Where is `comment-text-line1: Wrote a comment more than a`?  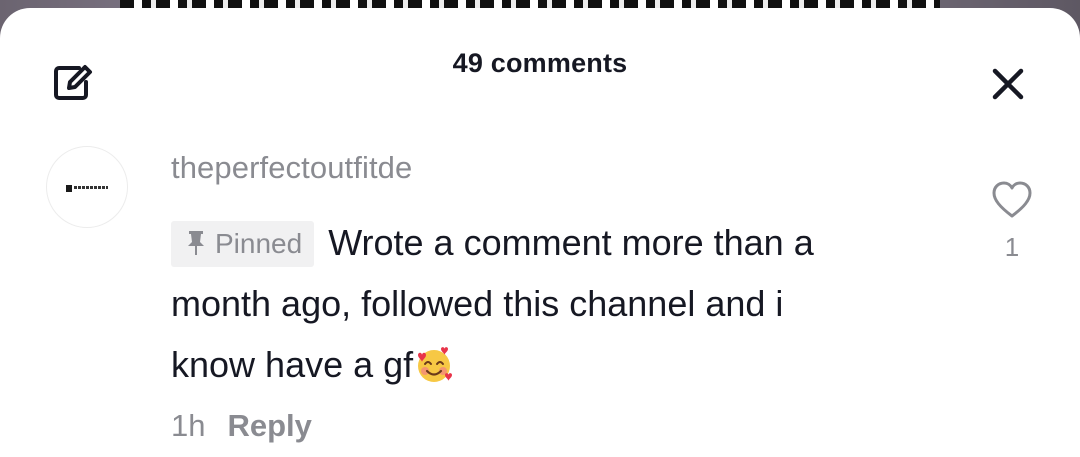
comment-text-line1: Wrote a comment more than a is located at coordinates (571, 242).